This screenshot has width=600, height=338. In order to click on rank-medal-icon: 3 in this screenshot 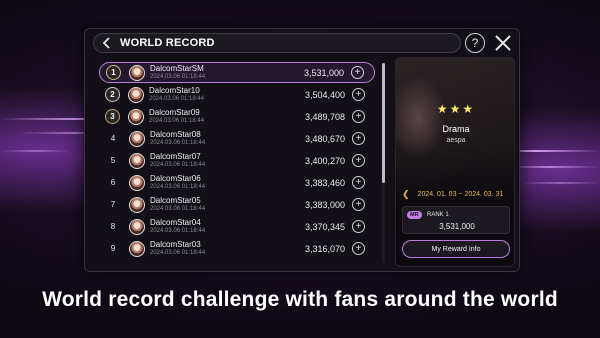, I will do `click(112, 116)`.